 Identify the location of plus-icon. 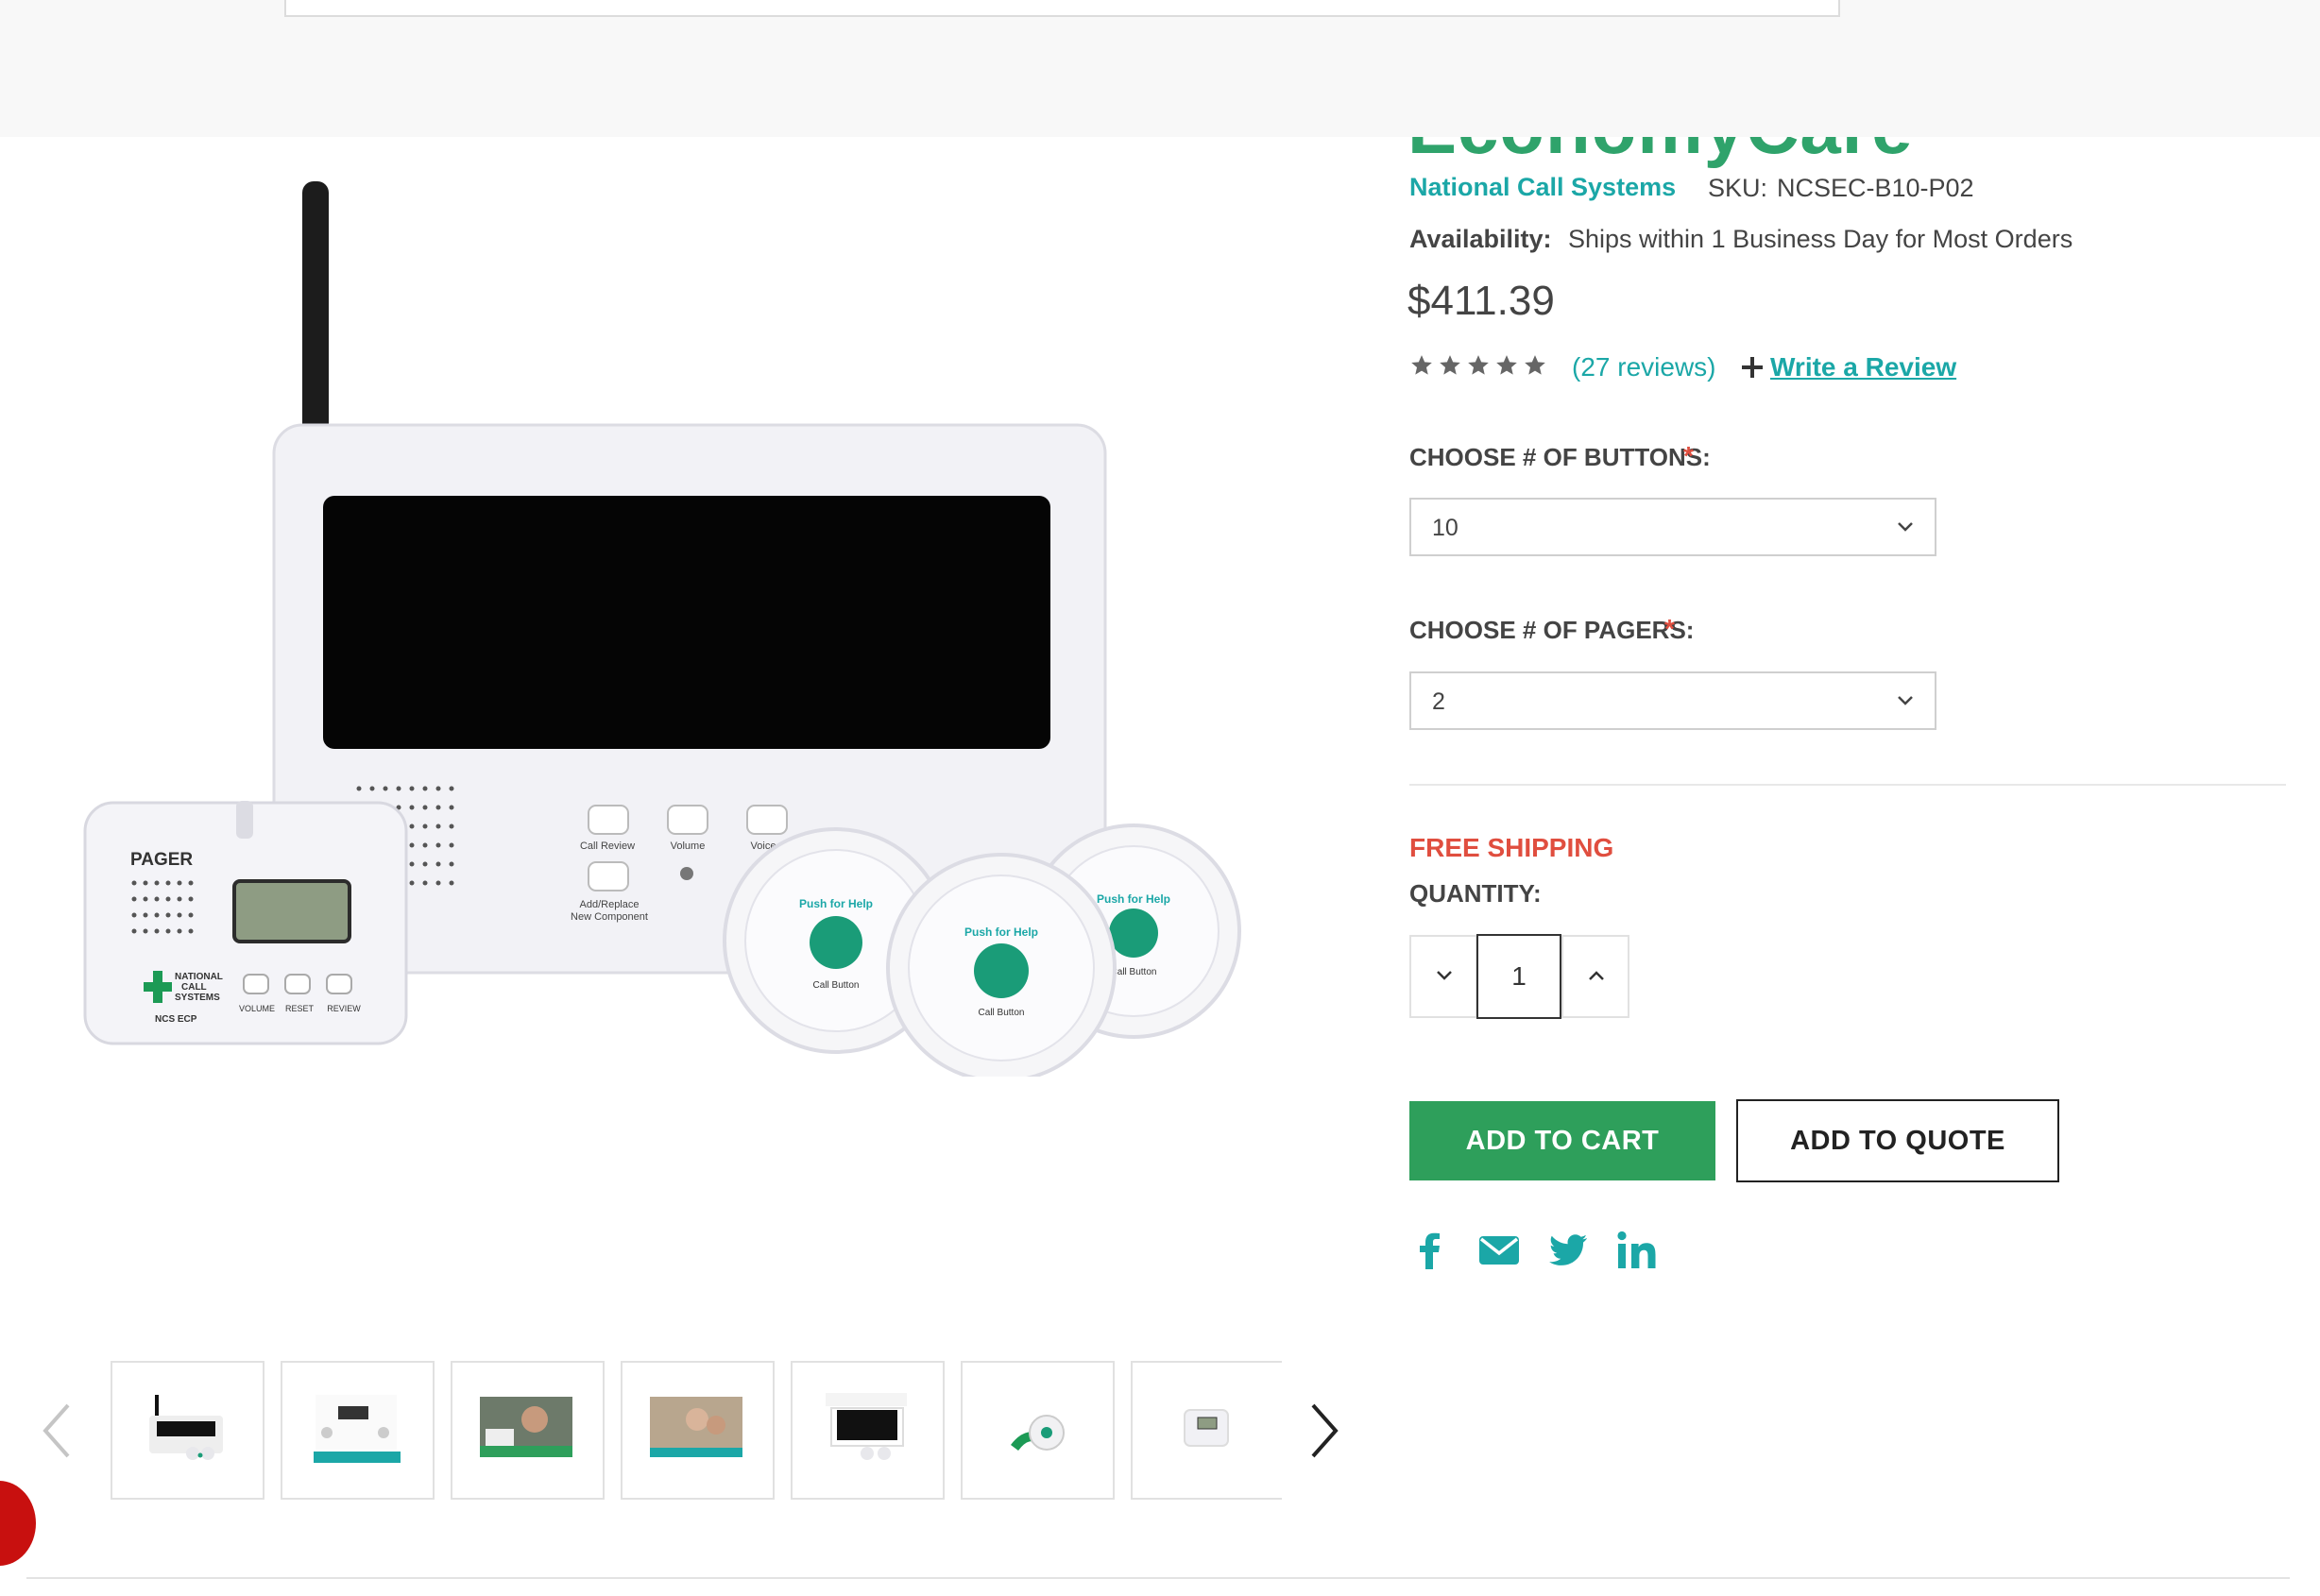
(1752, 367).